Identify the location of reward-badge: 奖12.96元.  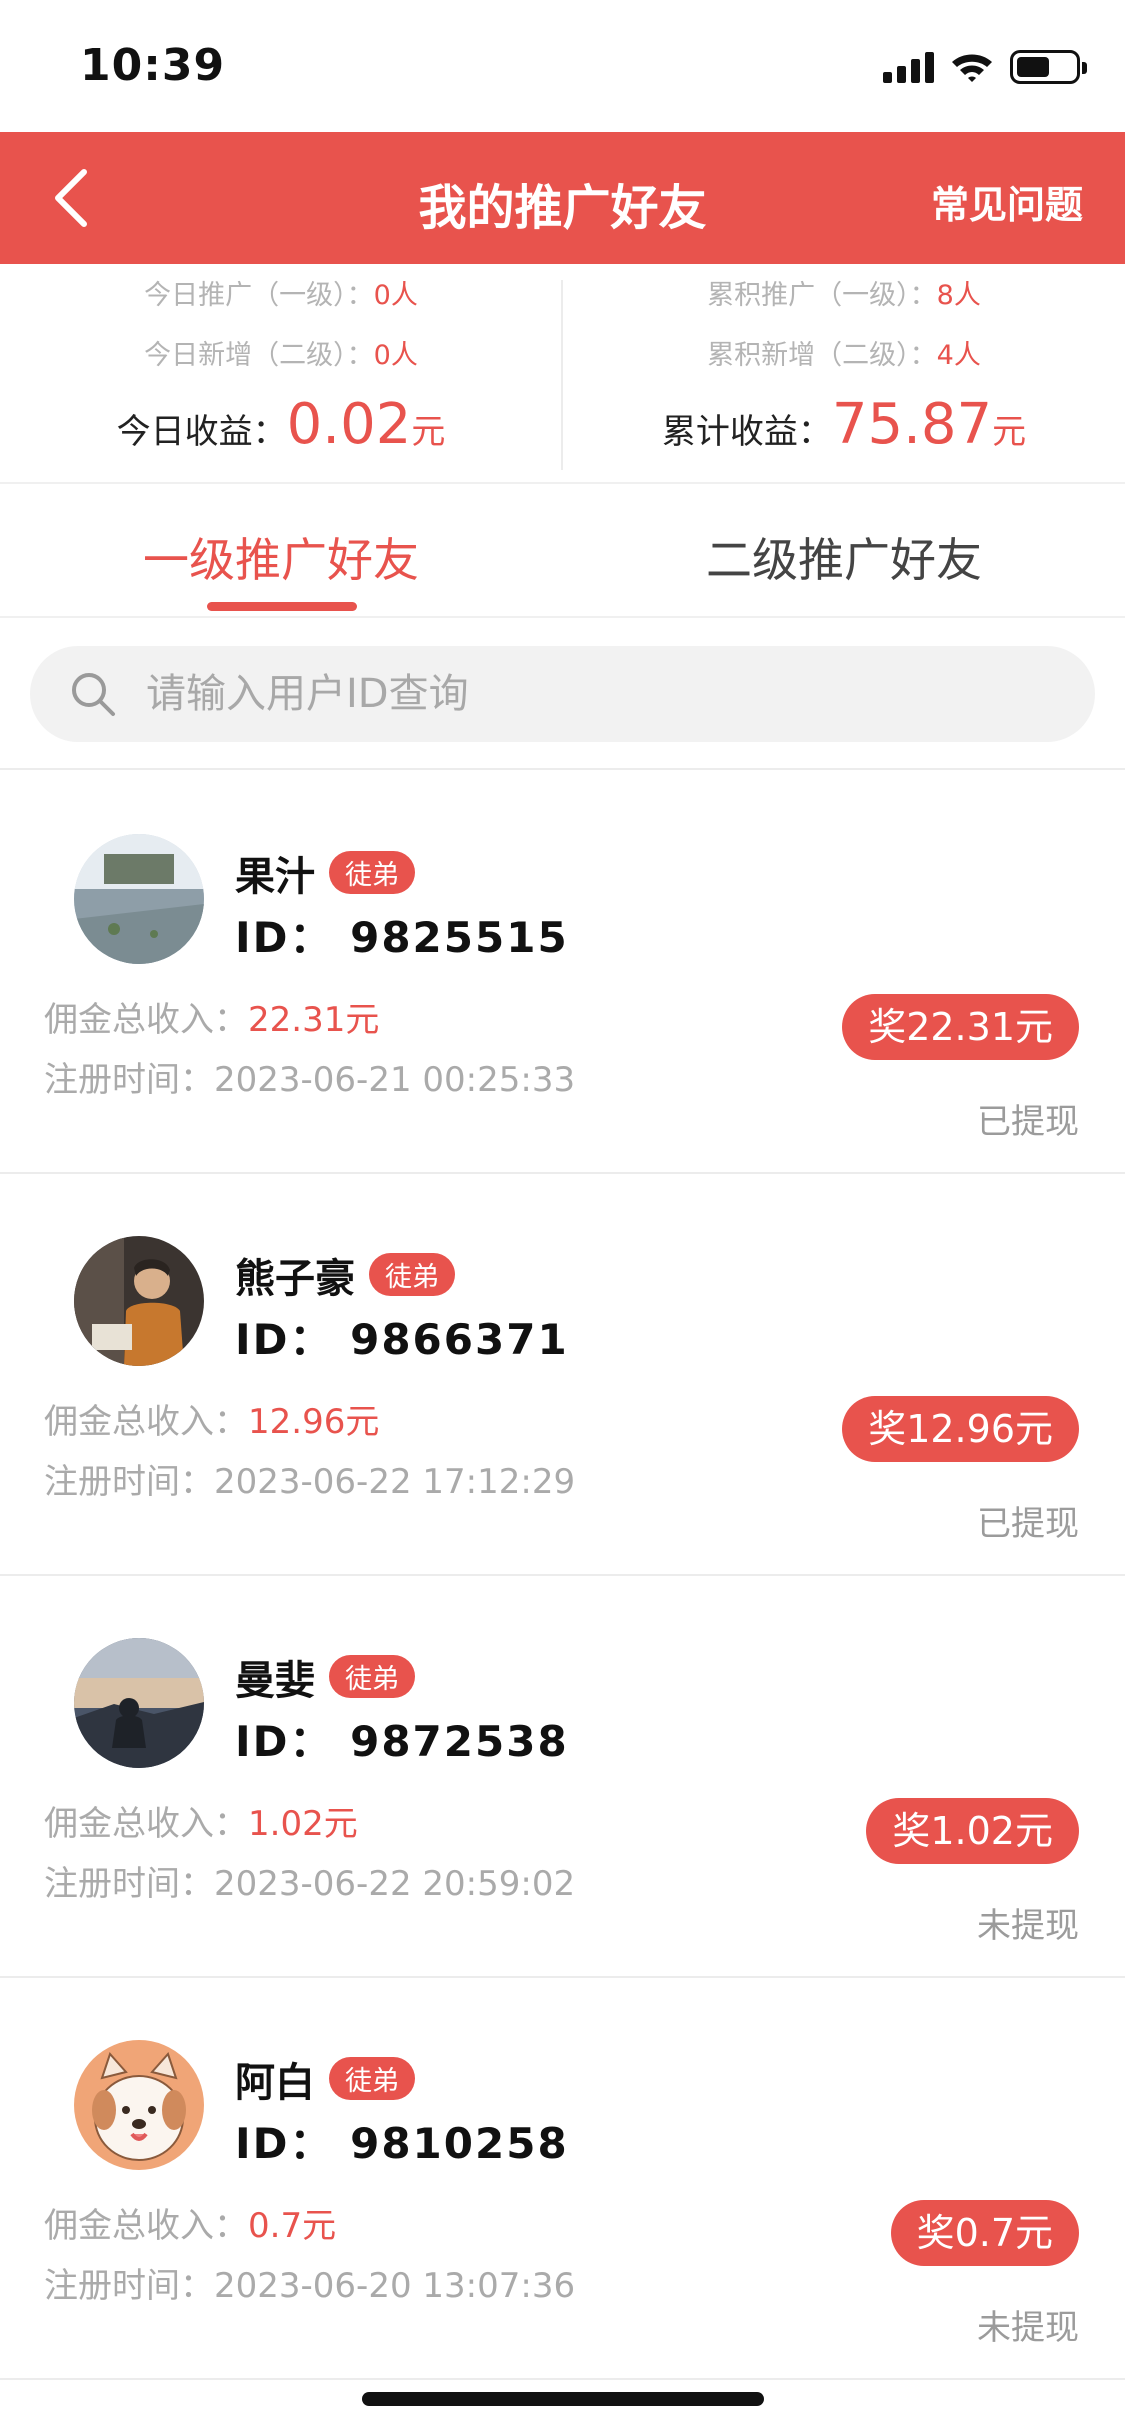
(960, 1429).